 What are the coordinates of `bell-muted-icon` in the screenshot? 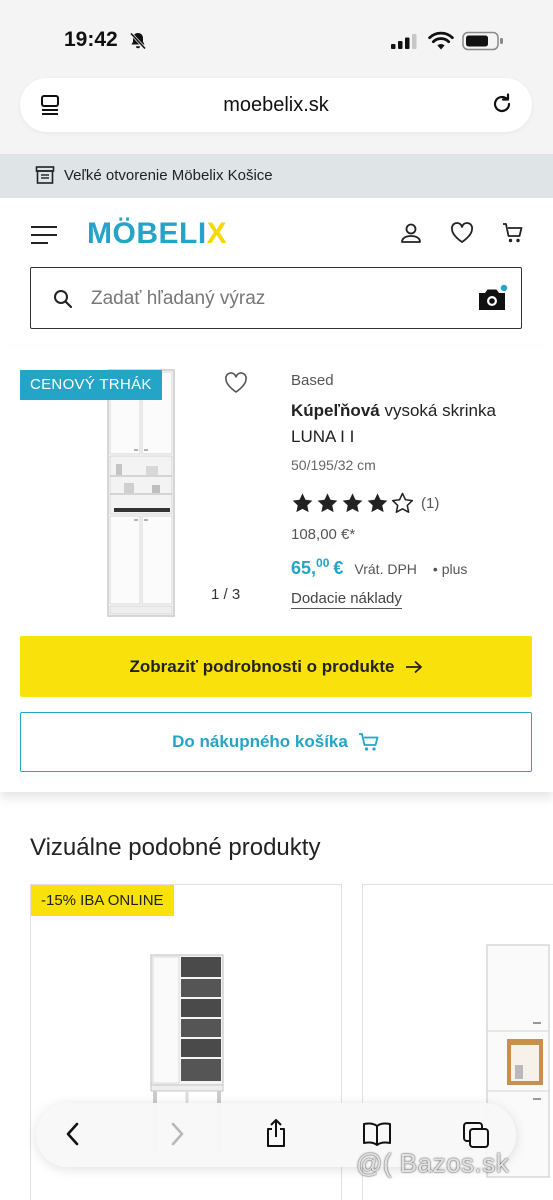 It's located at (138, 43).